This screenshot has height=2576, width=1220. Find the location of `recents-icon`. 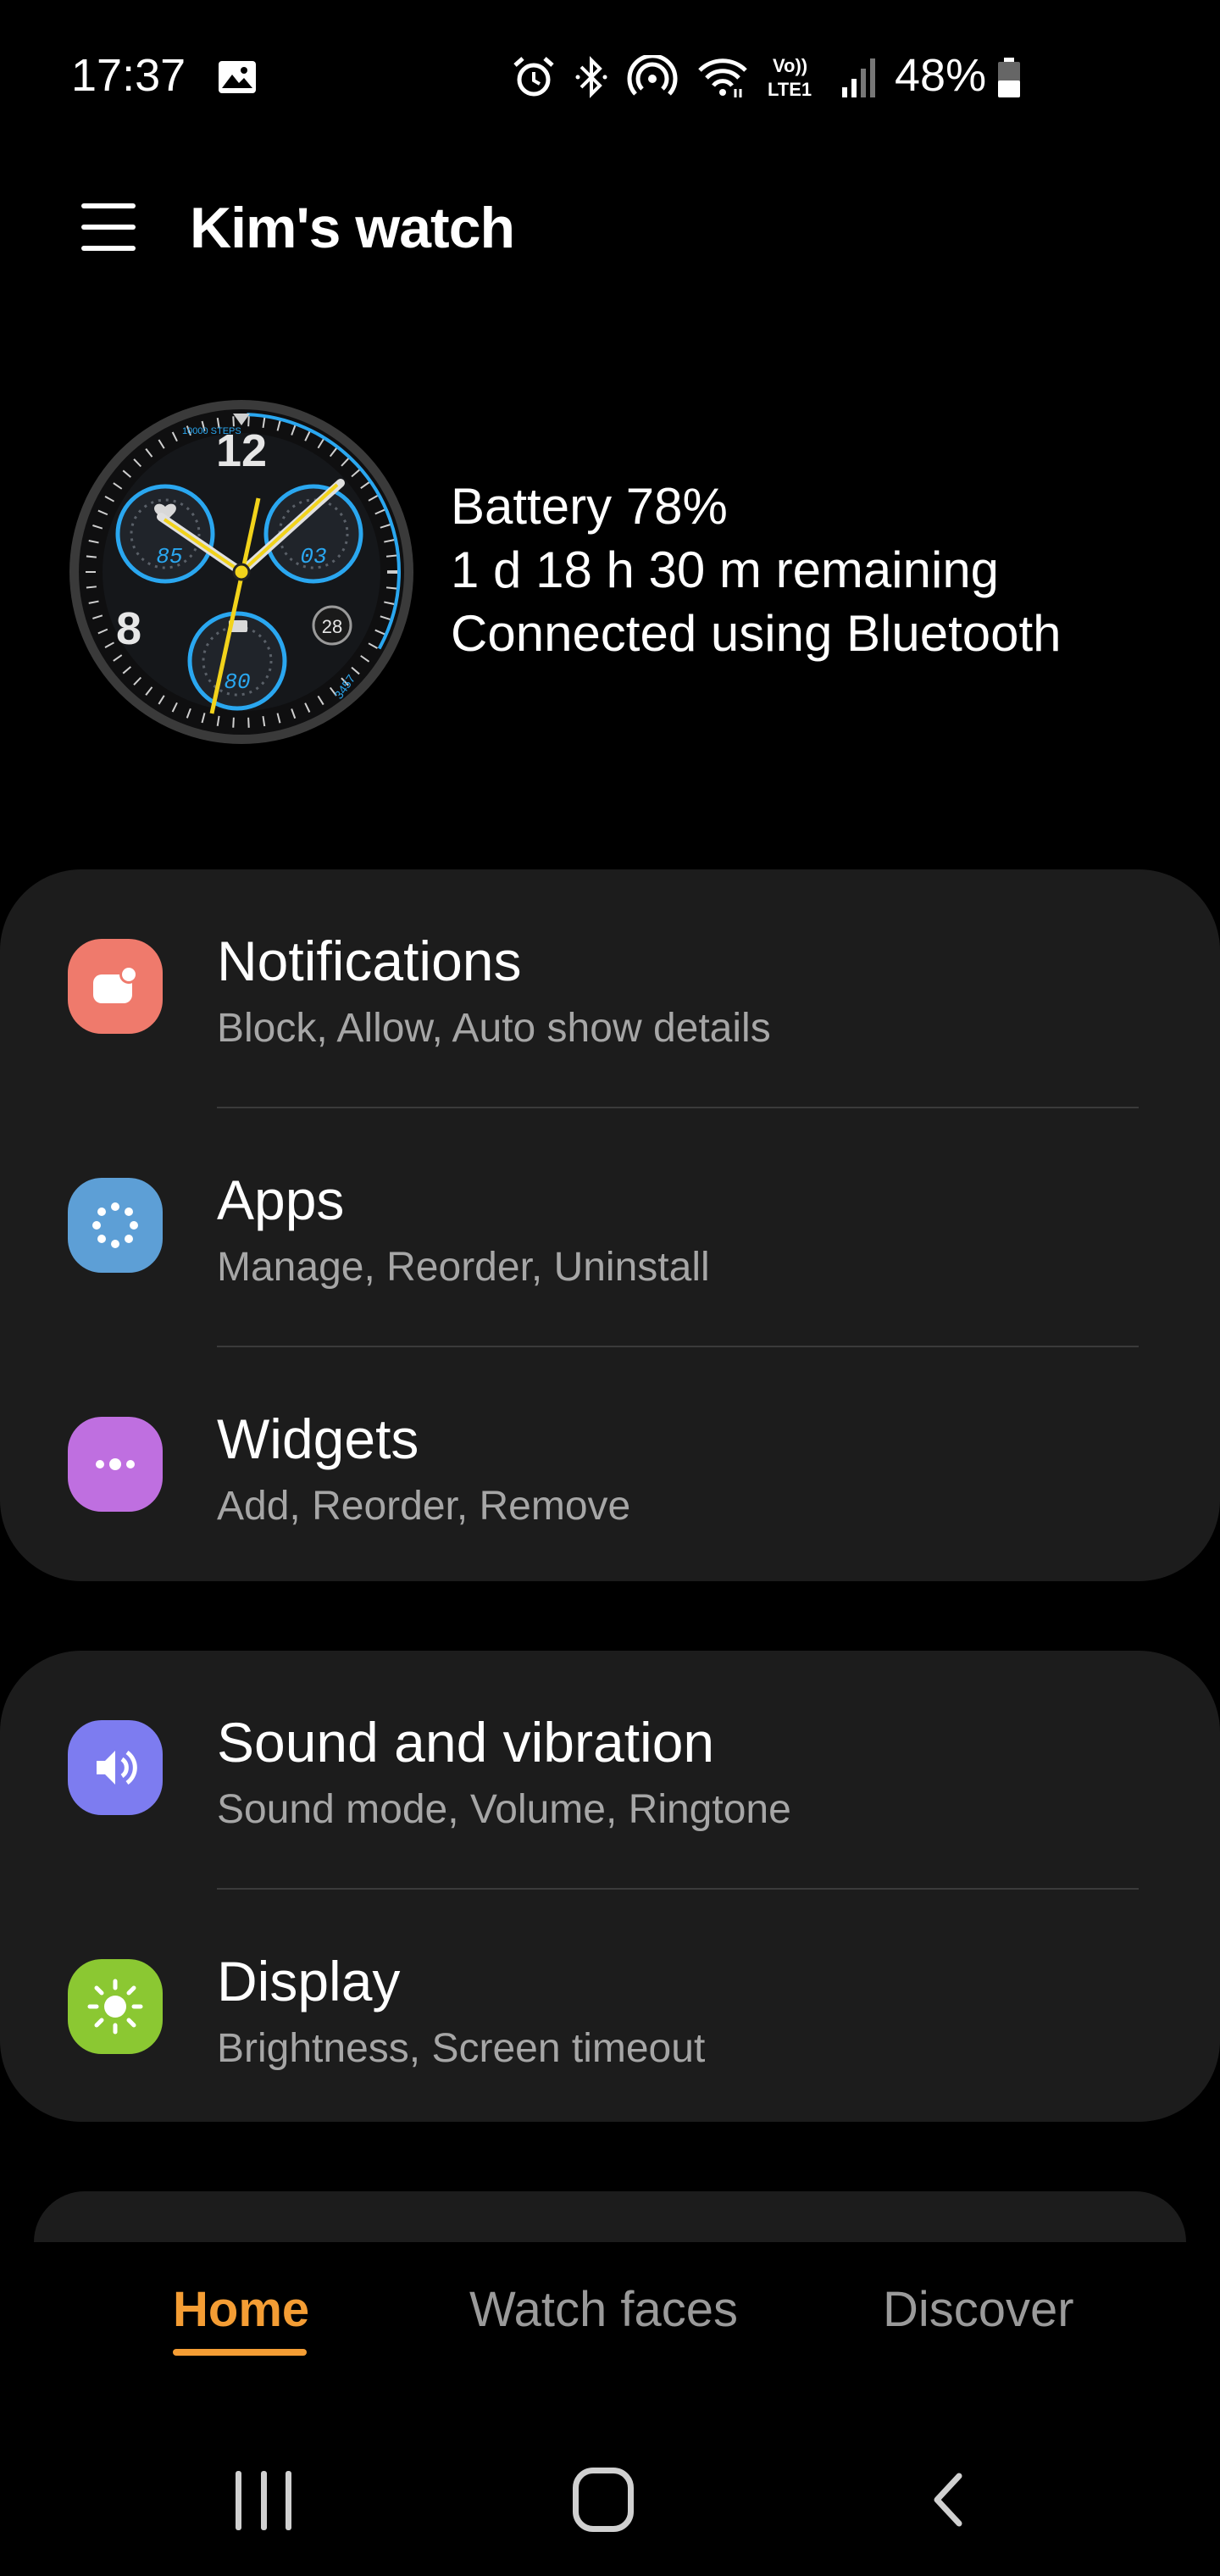

recents-icon is located at coordinates (263, 2500).